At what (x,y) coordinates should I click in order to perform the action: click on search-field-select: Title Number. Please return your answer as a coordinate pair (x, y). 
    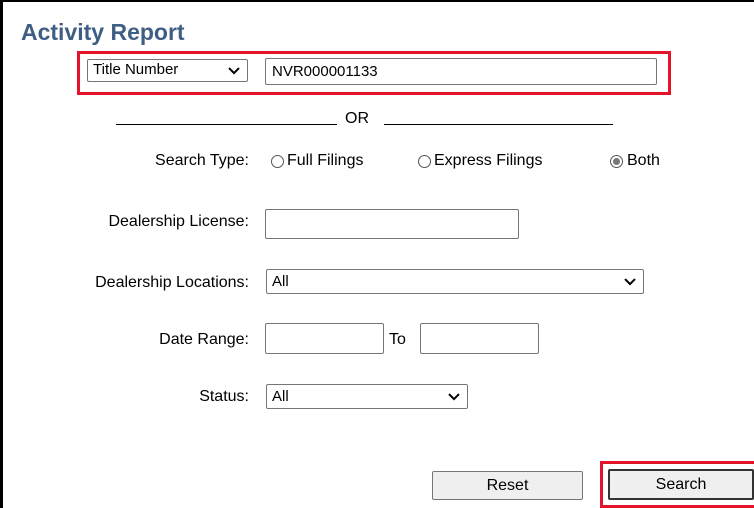
    Looking at the image, I should click on (167, 70).